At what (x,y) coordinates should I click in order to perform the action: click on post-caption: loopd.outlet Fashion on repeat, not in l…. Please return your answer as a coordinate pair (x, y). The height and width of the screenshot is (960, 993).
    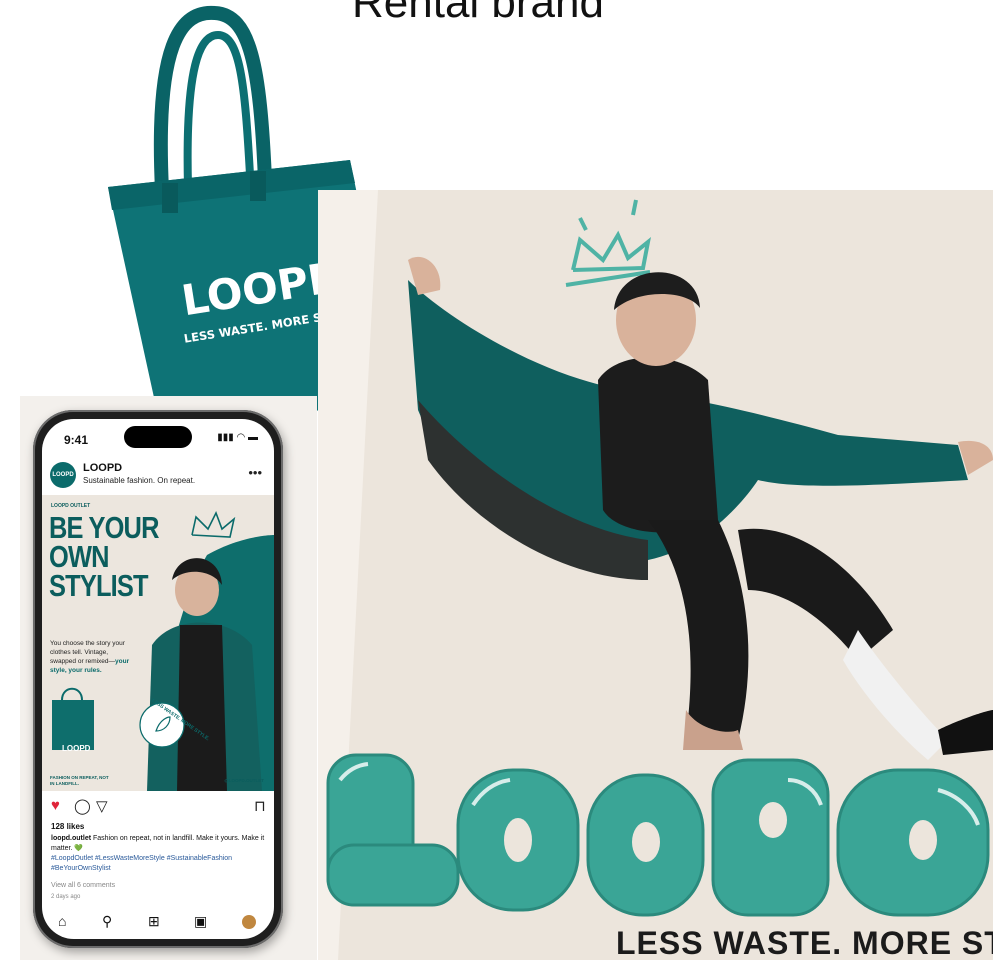
    Looking at the image, I should click on (158, 854).